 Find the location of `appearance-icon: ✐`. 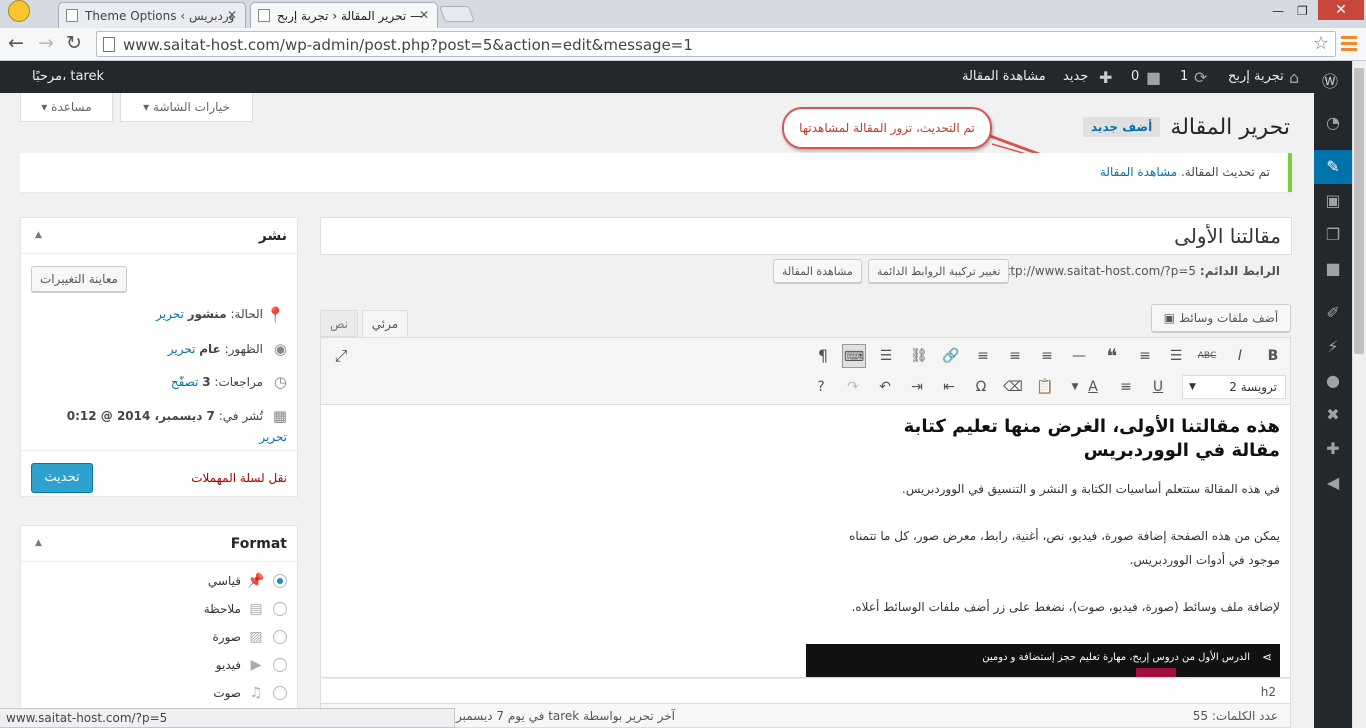

appearance-icon: ✐ is located at coordinates (1333, 313).